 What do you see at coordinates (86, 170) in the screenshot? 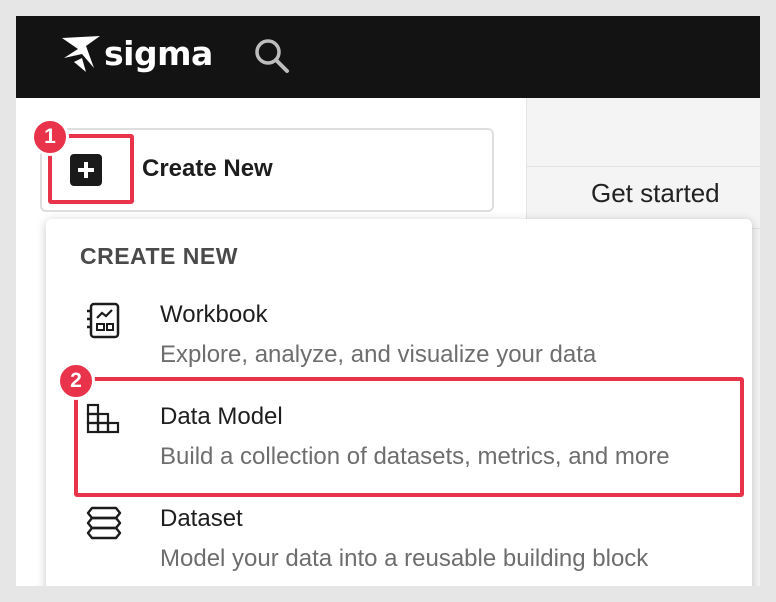
I see `plus-square-icon` at bounding box center [86, 170].